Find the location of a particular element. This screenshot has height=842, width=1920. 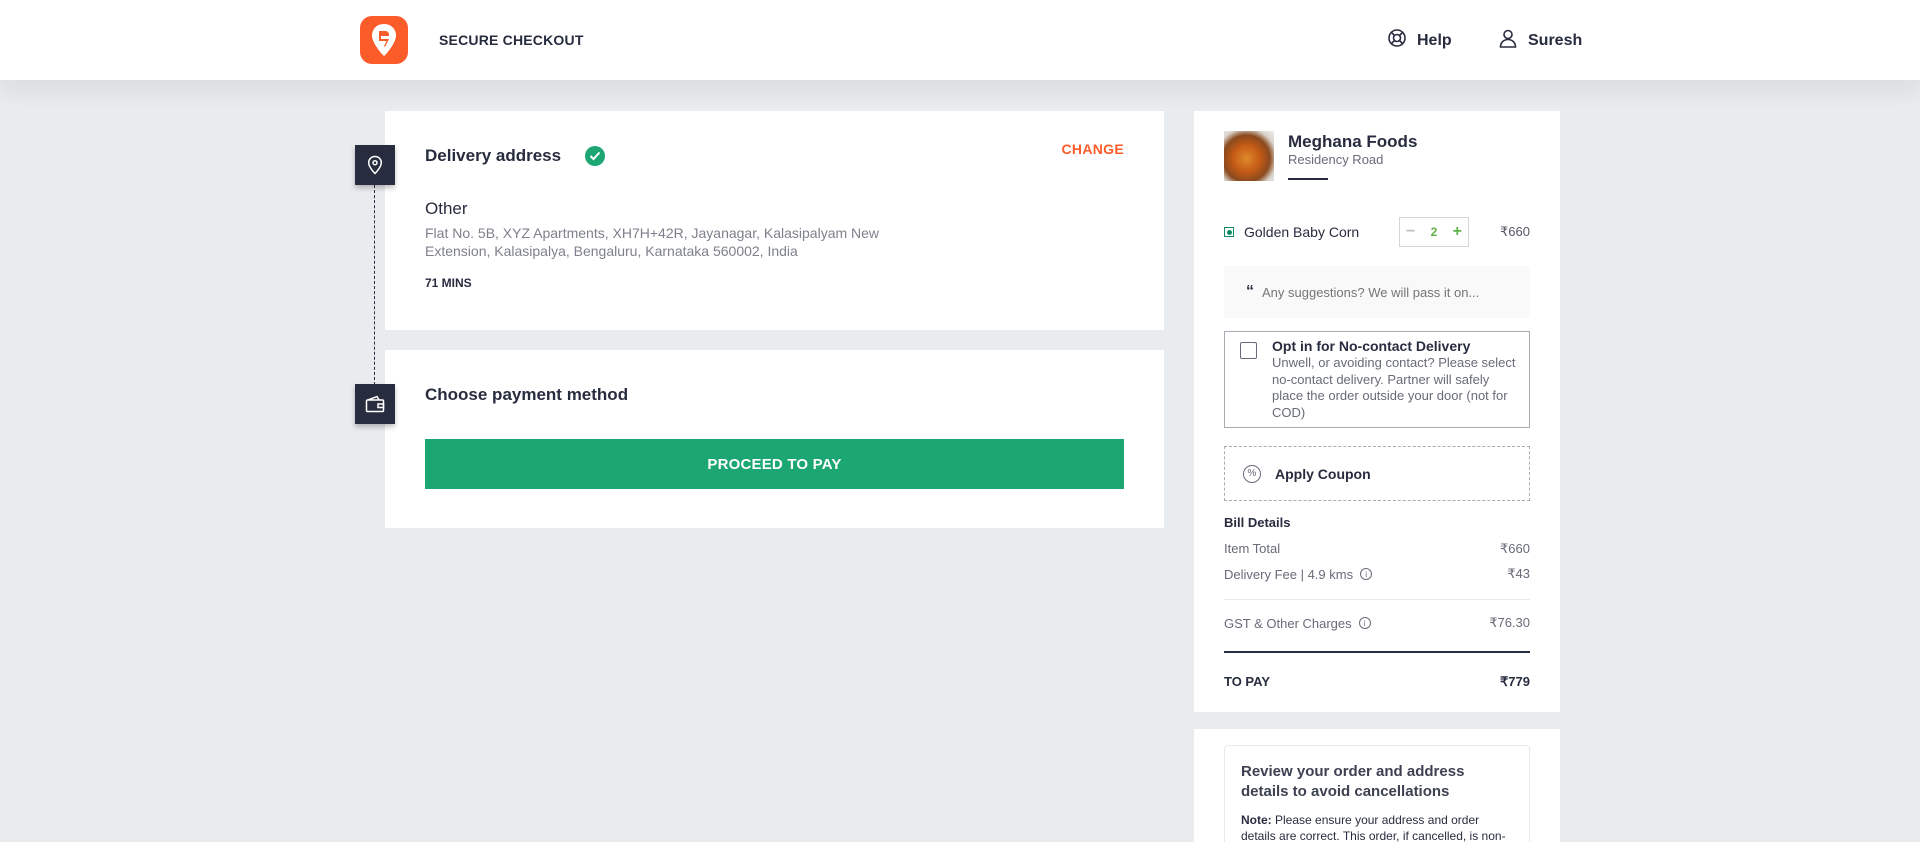

to-pay-value: ₹779 is located at coordinates (1515, 681).